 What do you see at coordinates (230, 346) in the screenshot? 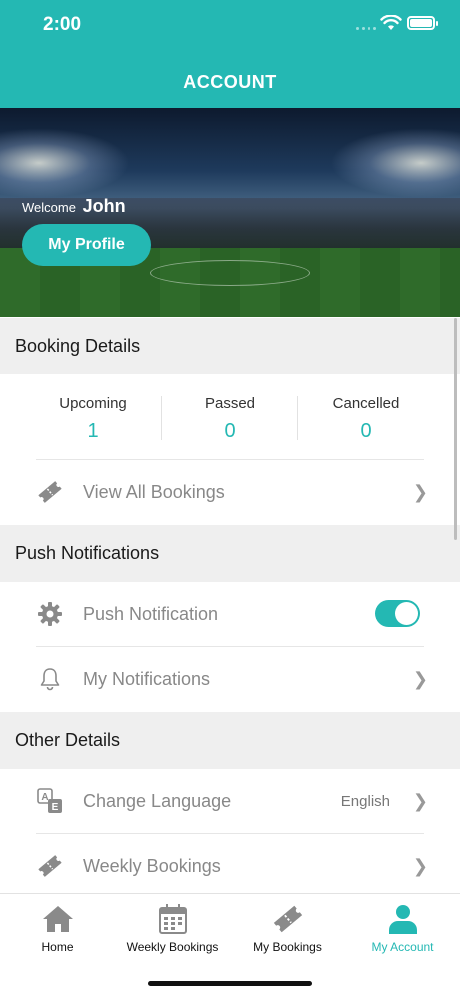
I see `section-header-booking: Booking Details` at bounding box center [230, 346].